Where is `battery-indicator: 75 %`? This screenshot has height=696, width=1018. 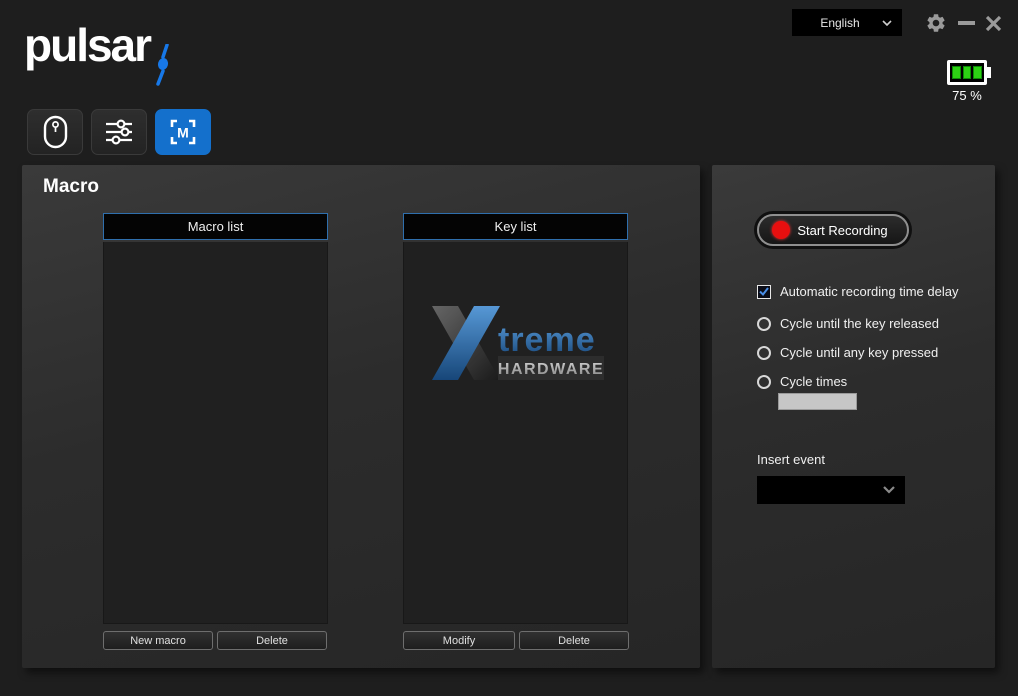
battery-indicator: 75 % is located at coordinates (967, 81).